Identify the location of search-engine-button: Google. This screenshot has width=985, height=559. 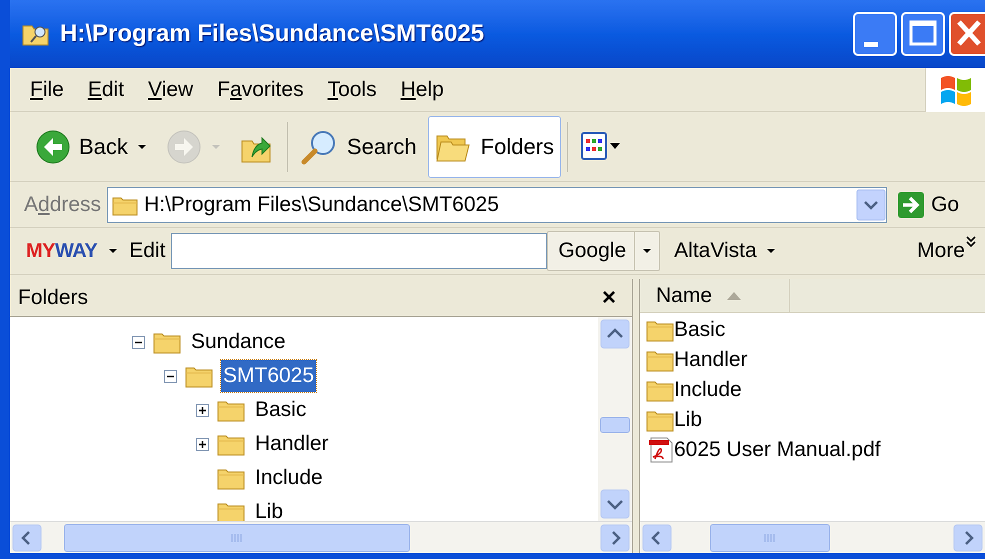
(603, 251).